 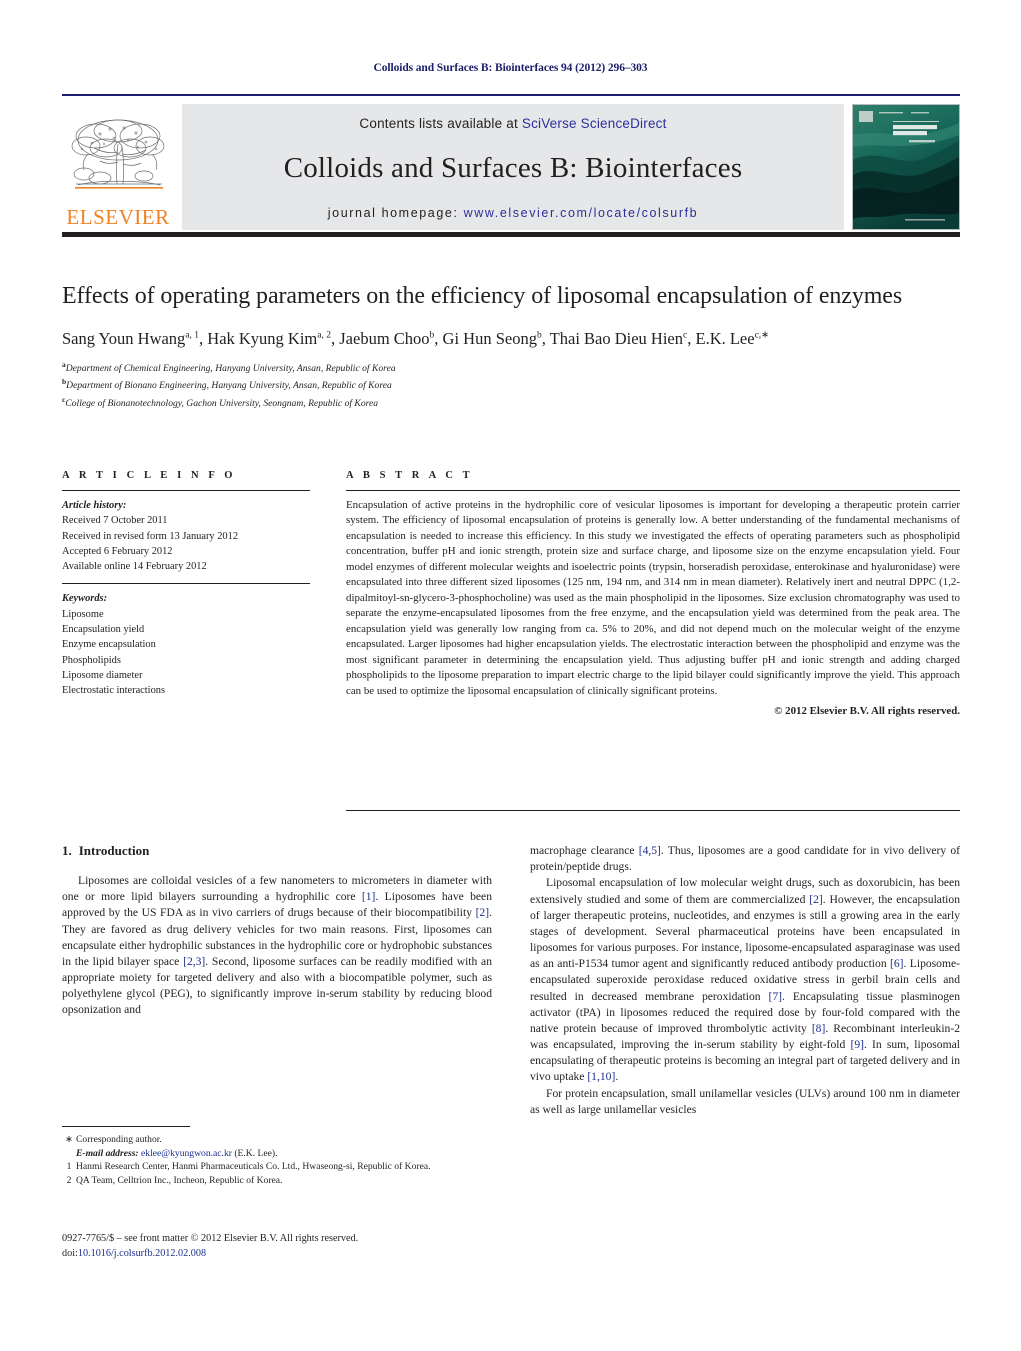 I want to click on article-history-label: Article history:, so click(x=94, y=505).